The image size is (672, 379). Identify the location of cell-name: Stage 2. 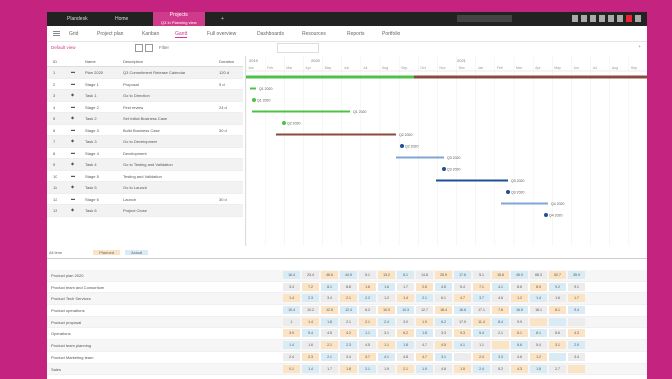
(92, 107).